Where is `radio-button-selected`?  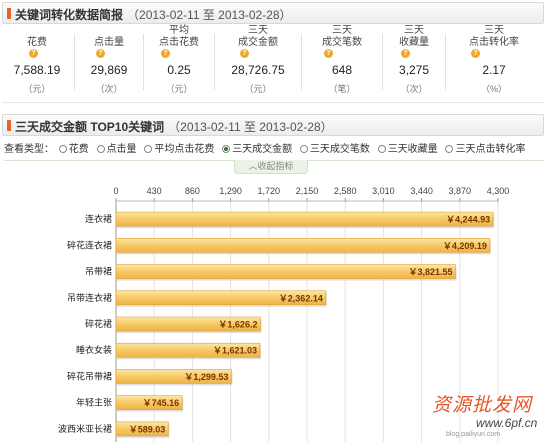
radio-button-selected is located at coordinates (226, 149).